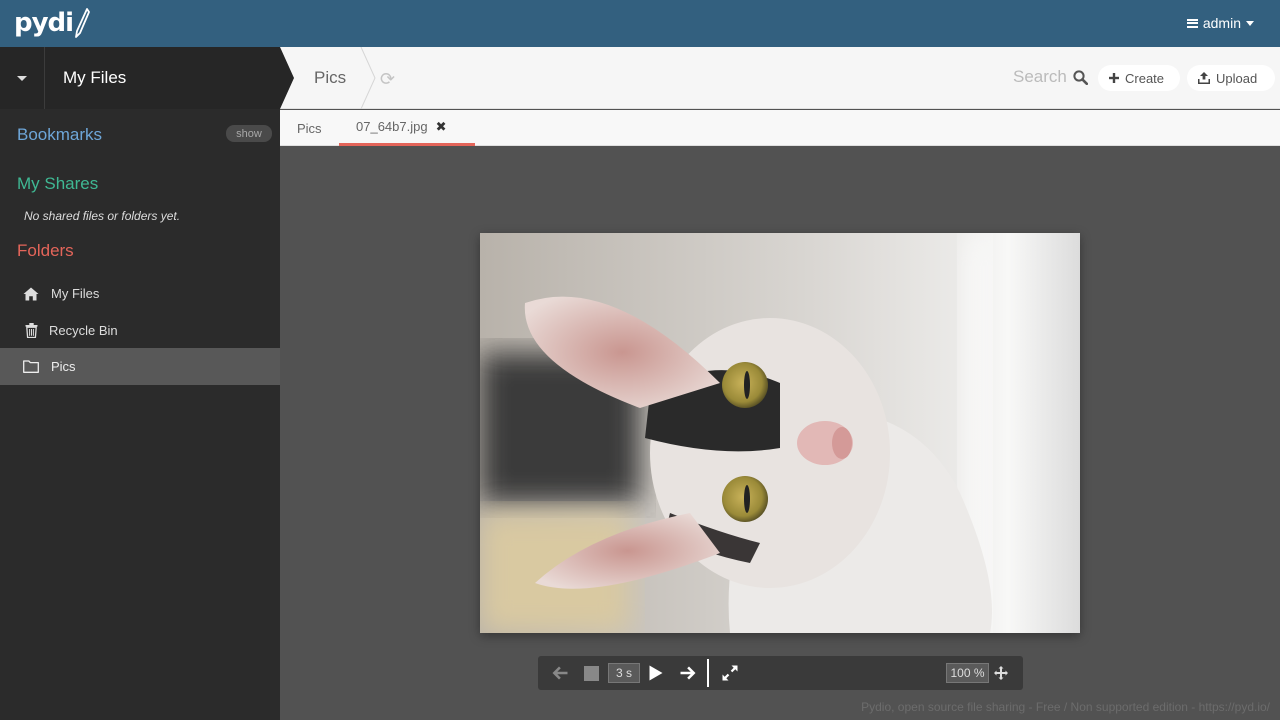 This screenshot has width=1280, height=720. Describe the element at coordinates (249, 133) in the screenshot. I see `show-bookmarks-button: show` at that location.